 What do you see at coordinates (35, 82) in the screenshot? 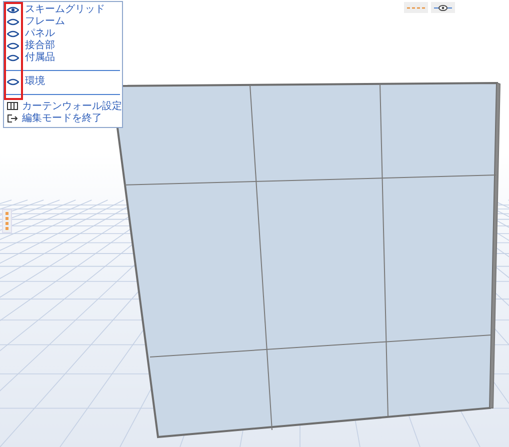
I see `layer-item: 環境` at bounding box center [35, 82].